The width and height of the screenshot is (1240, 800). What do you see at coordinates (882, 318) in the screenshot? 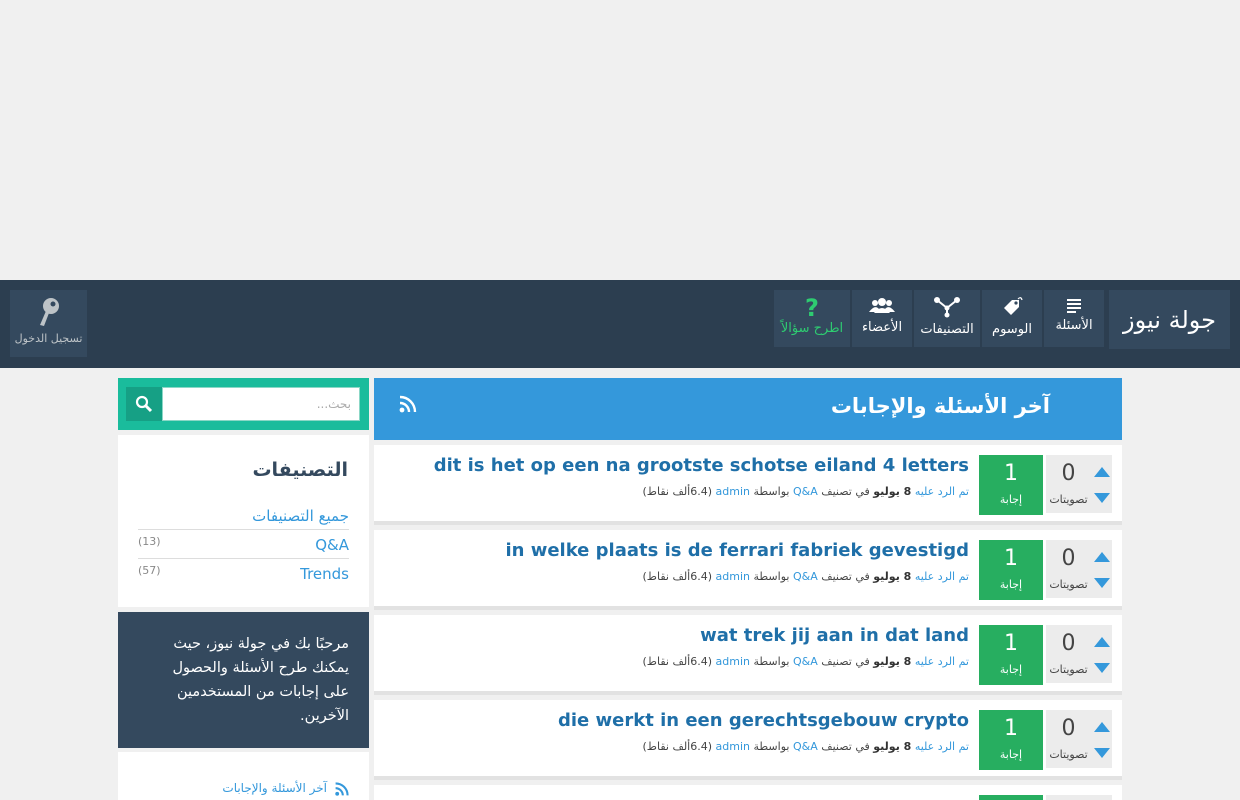
I see `nav-users: الأعضاء` at bounding box center [882, 318].